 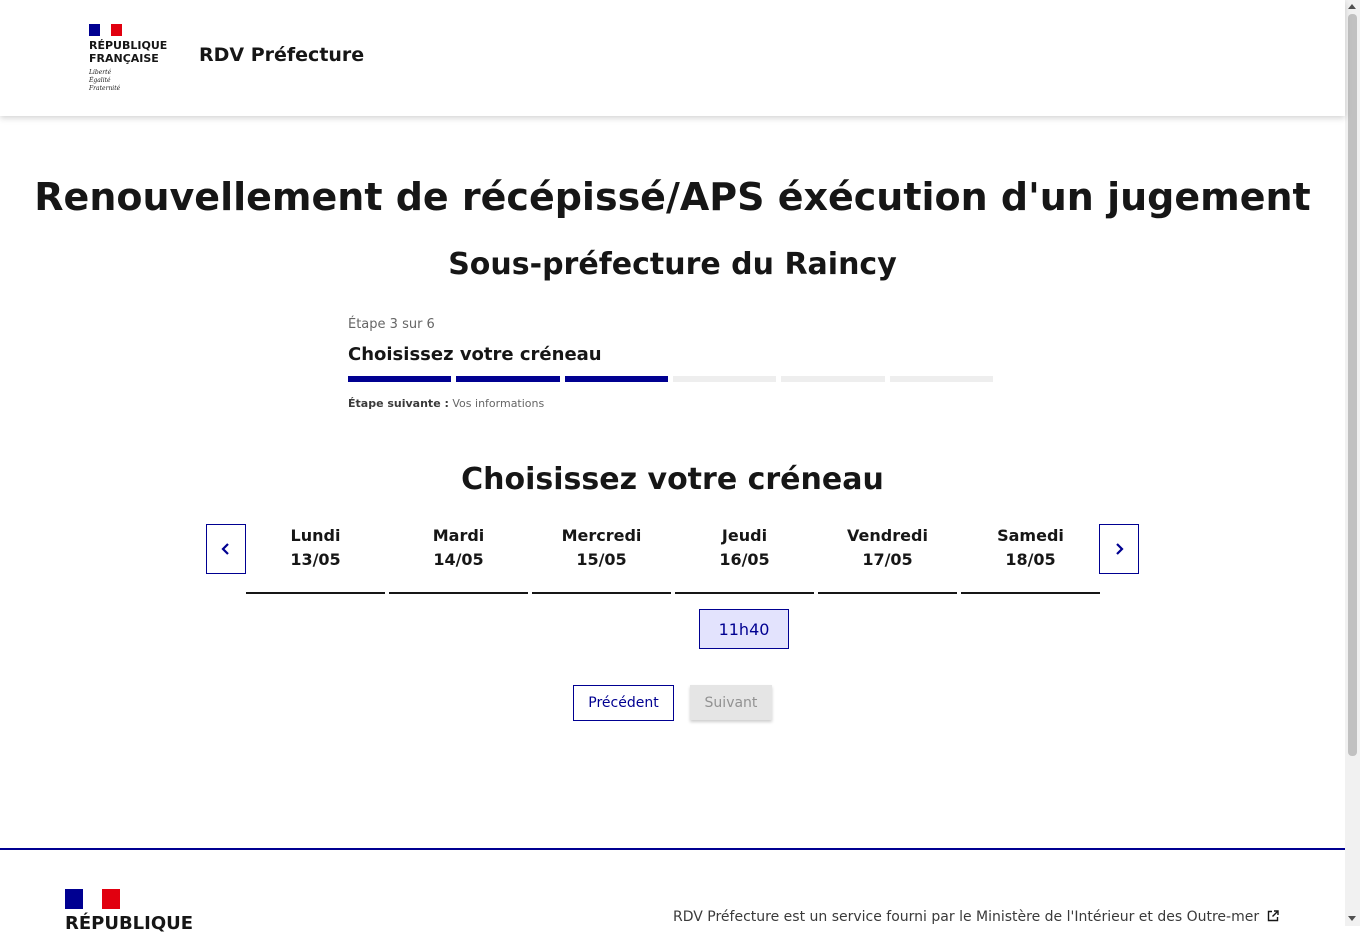 What do you see at coordinates (128, 45) in the screenshot?
I see `logo-name-line1: RÉPUBLIQUE` at bounding box center [128, 45].